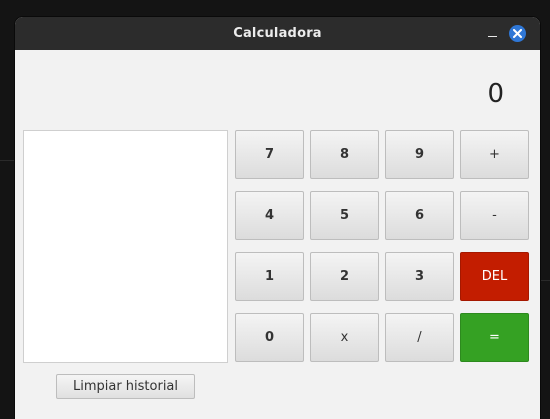  I want to click on key-0: 0, so click(269, 337).